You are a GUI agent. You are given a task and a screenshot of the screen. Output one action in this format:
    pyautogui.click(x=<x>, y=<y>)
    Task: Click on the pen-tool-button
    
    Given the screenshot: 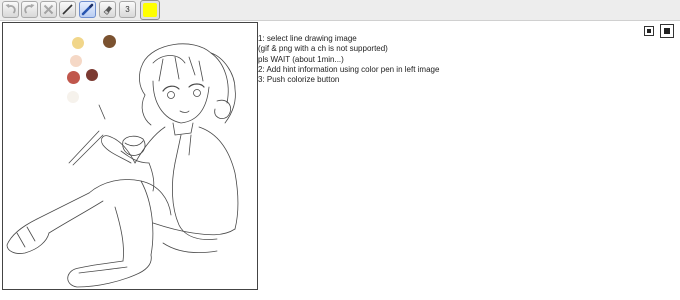 What is the action you would take?
    pyautogui.click(x=87, y=9)
    